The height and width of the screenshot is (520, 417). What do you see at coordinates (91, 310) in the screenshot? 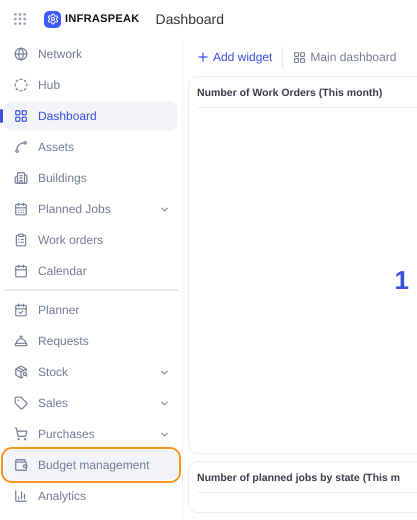
I see `sidebar-item: Planner` at bounding box center [91, 310].